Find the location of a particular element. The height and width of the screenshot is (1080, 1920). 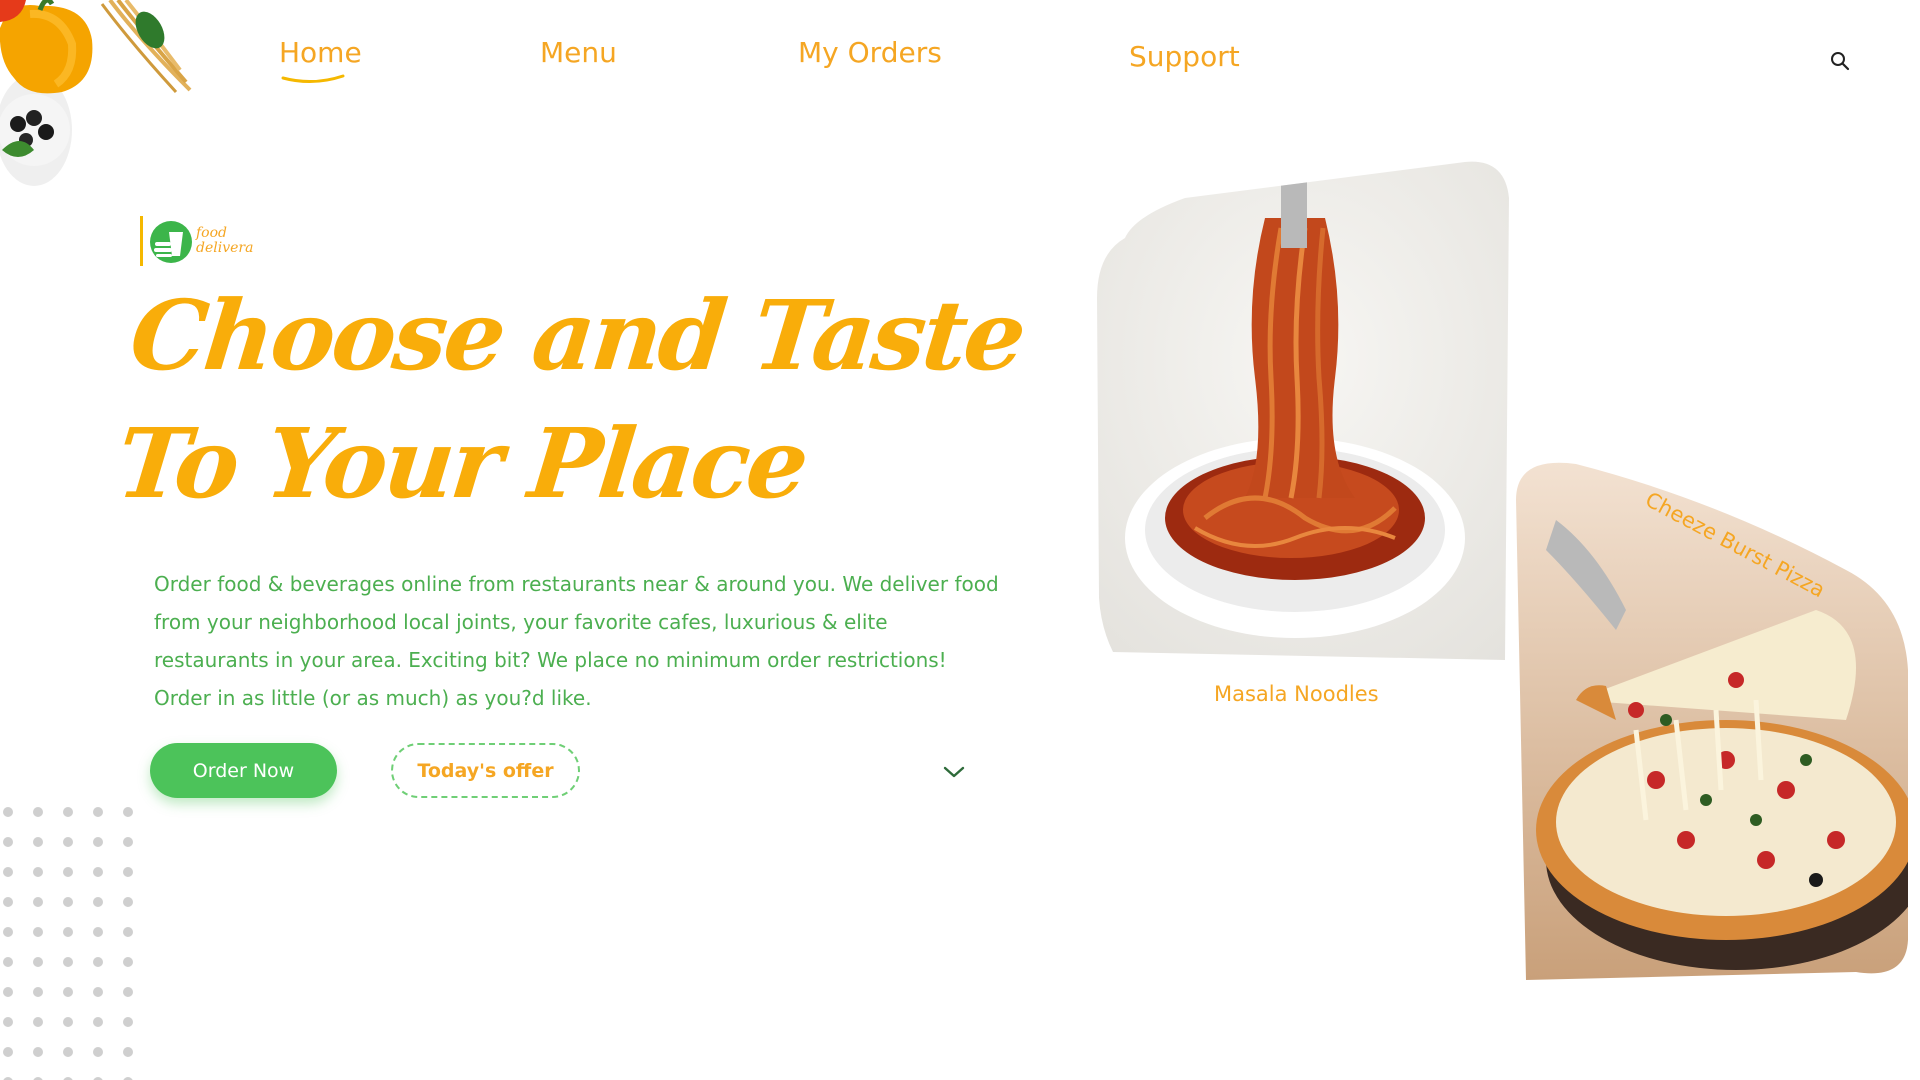

todays-offer-button: Today's offer is located at coordinates (485, 770).